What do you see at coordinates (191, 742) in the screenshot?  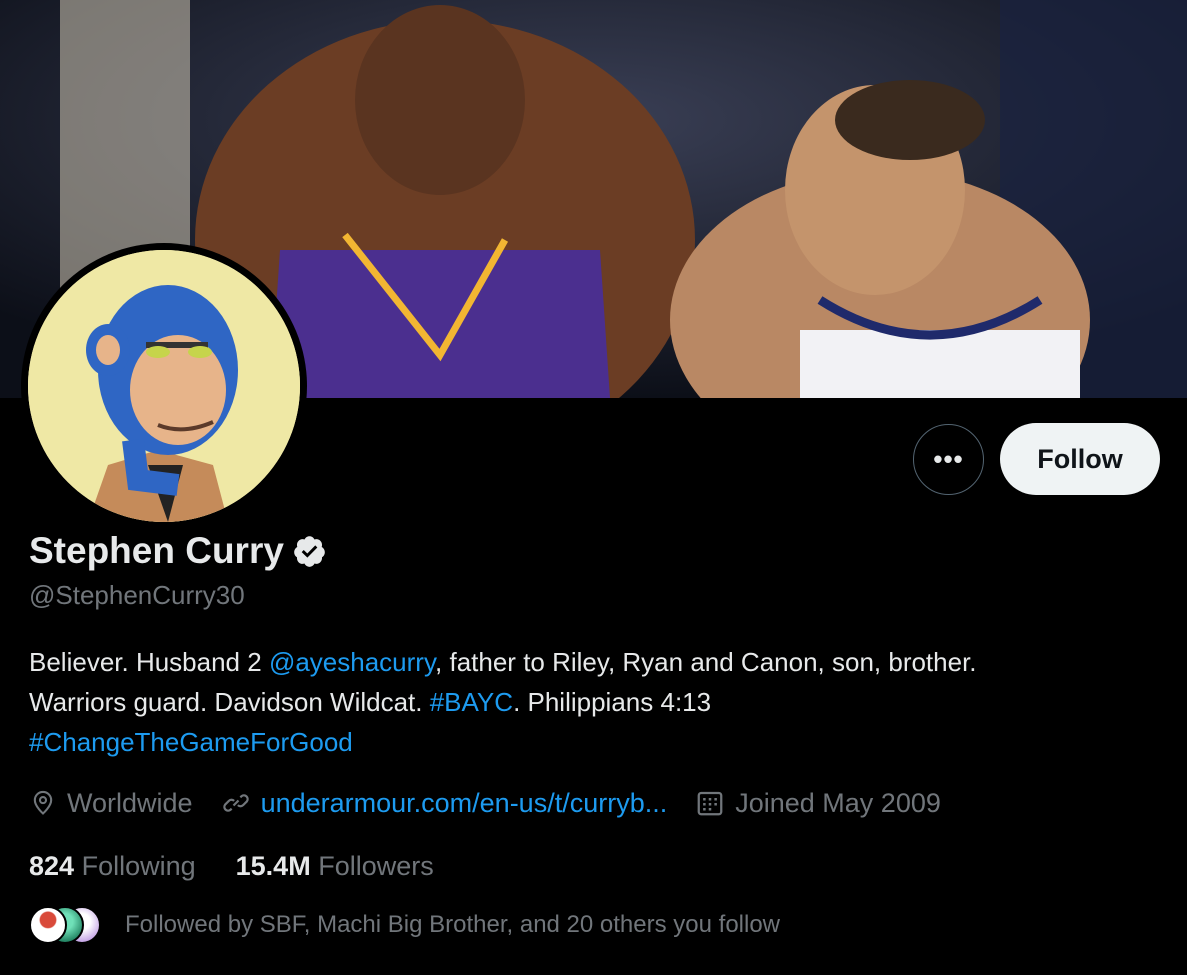 I see `bio-hashtag-link: #ChangeTheGameForGood` at bounding box center [191, 742].